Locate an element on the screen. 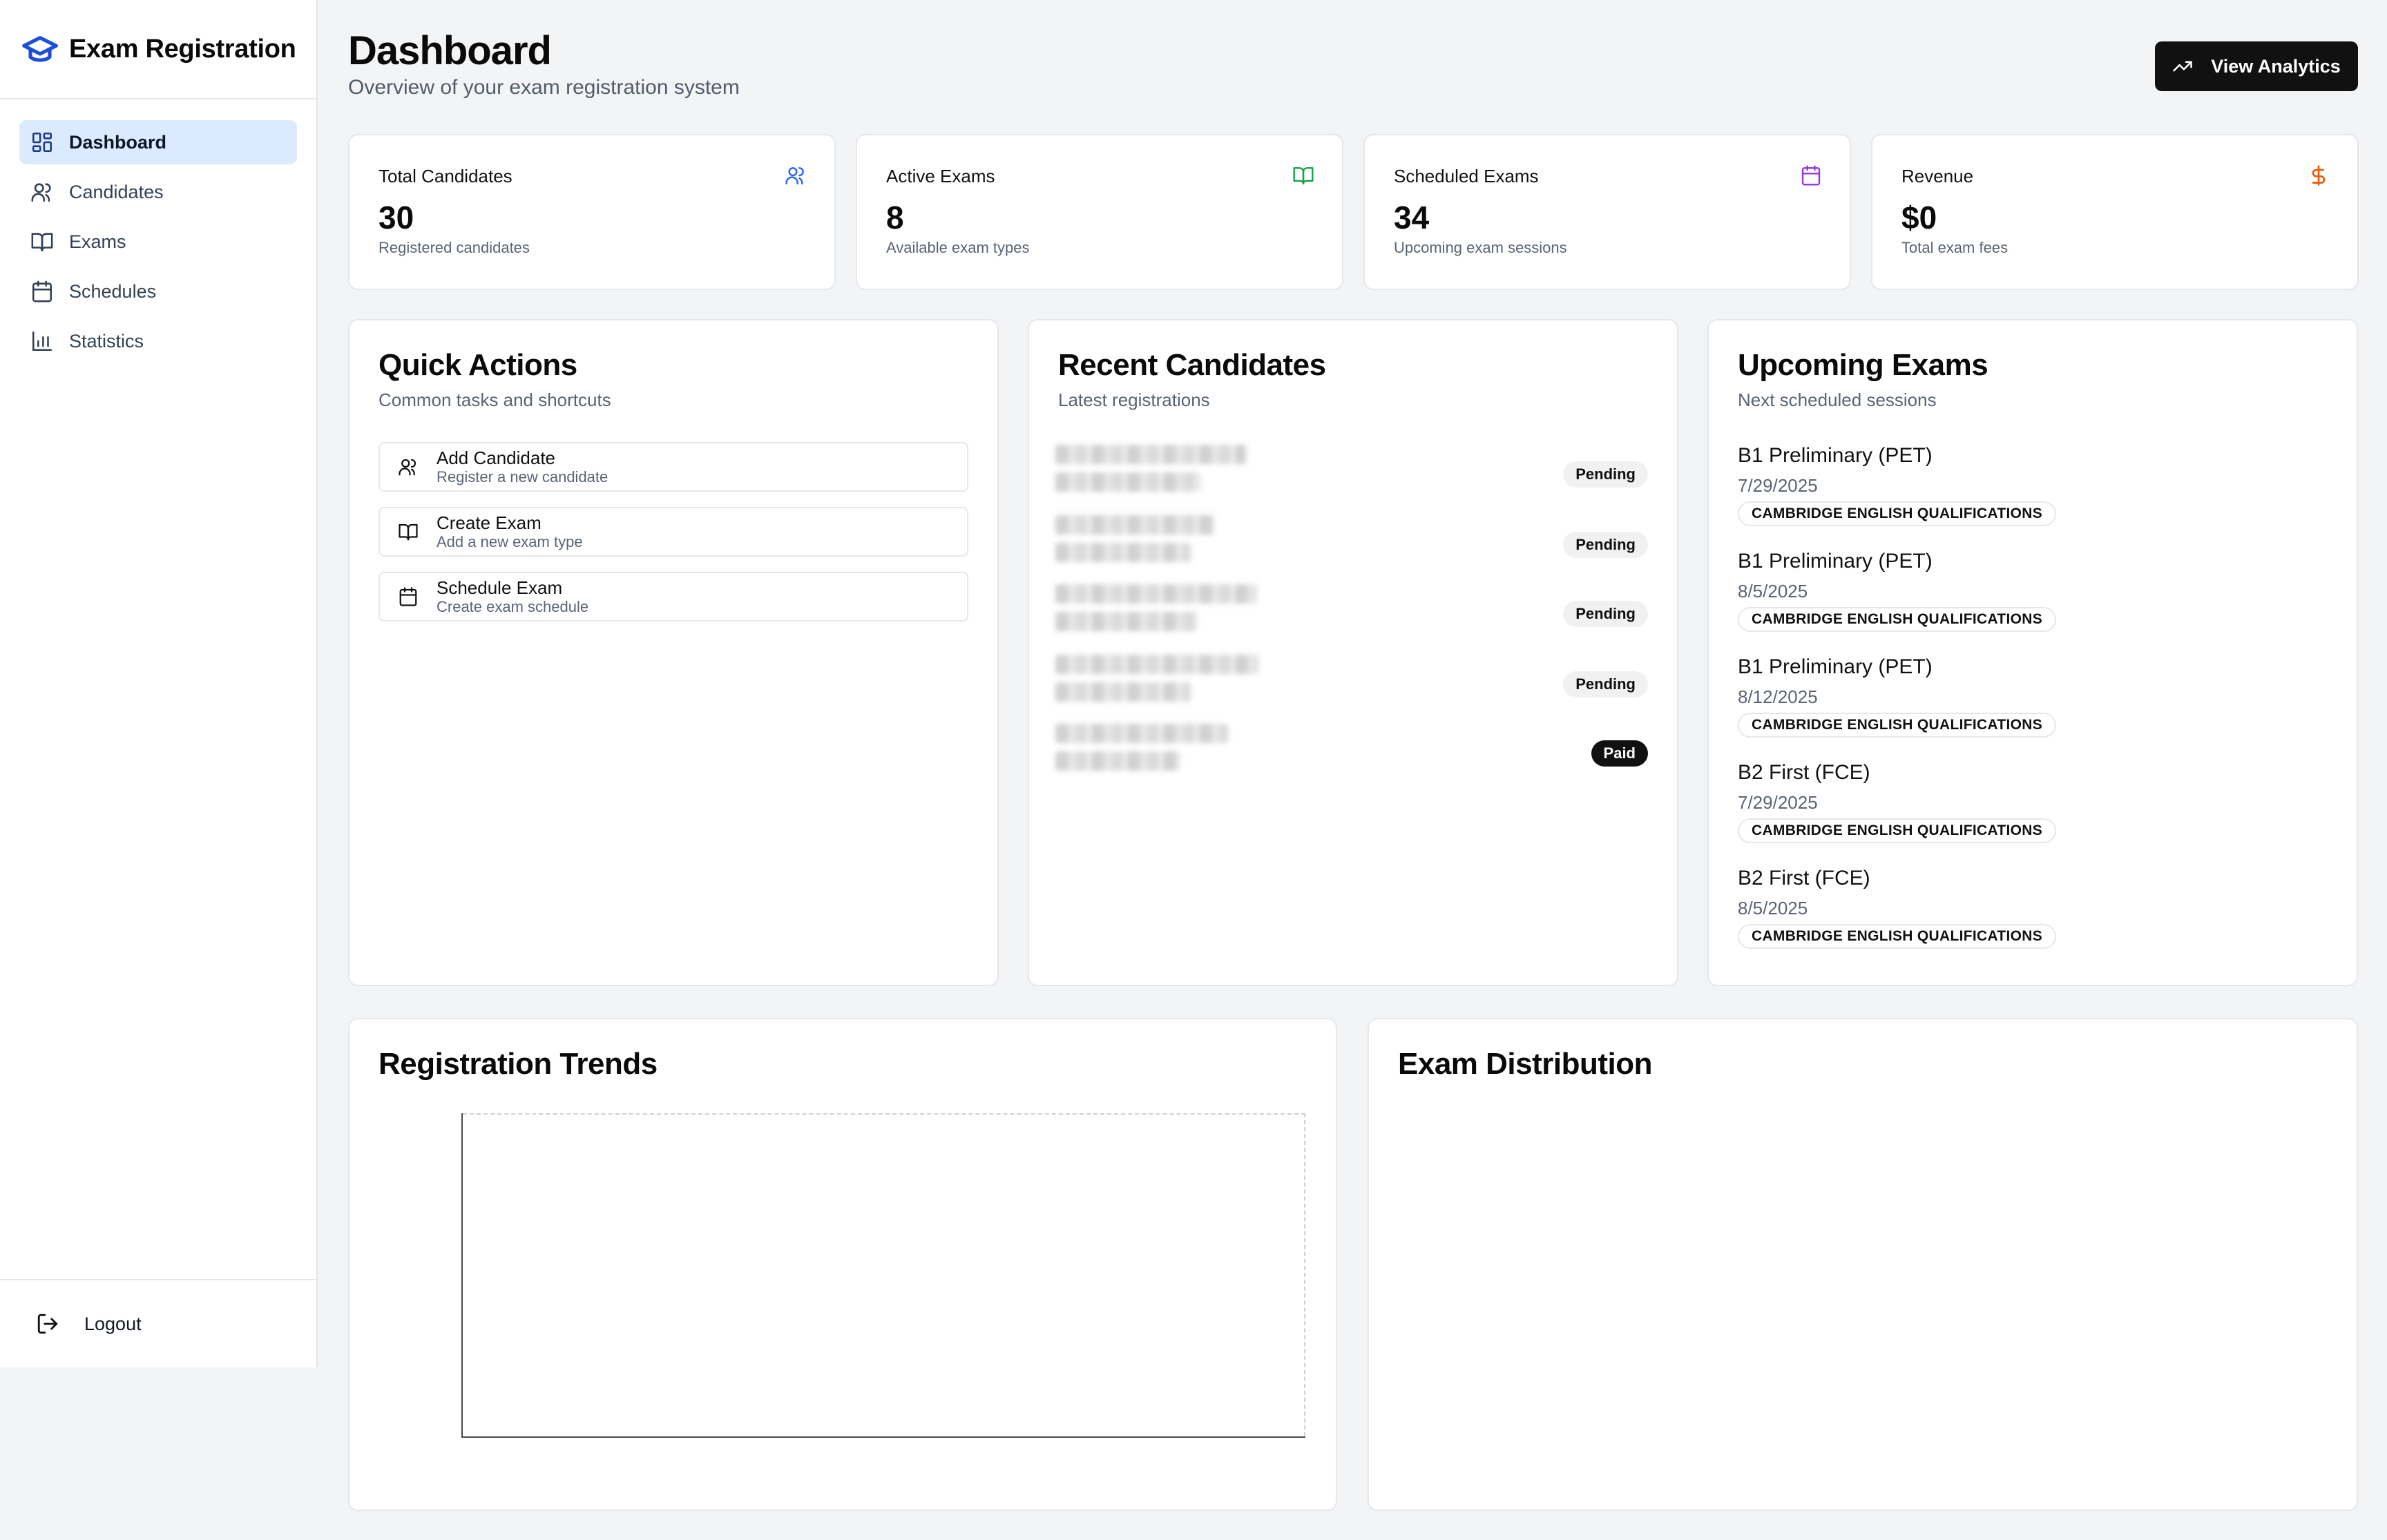 This screenshot has height=1540, width=2387. stat-description: Available exam types is located at coordinates (958, 247).